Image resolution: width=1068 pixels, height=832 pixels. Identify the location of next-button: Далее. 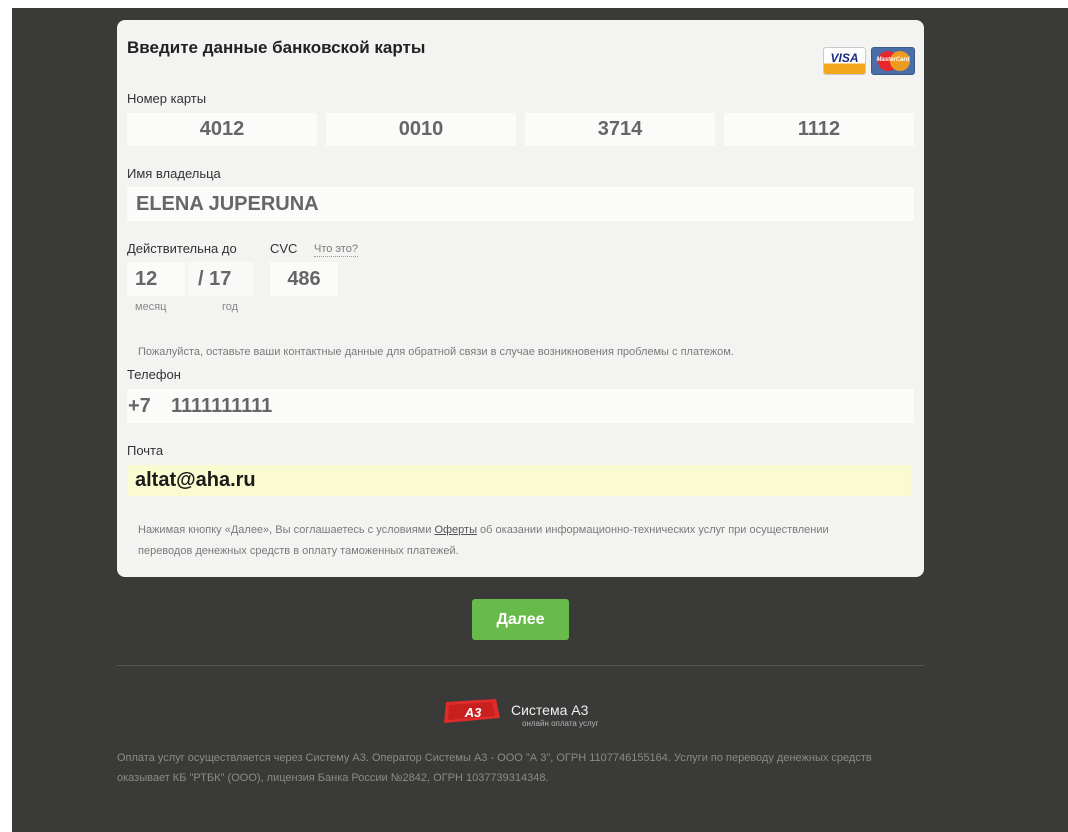
(520, 619).